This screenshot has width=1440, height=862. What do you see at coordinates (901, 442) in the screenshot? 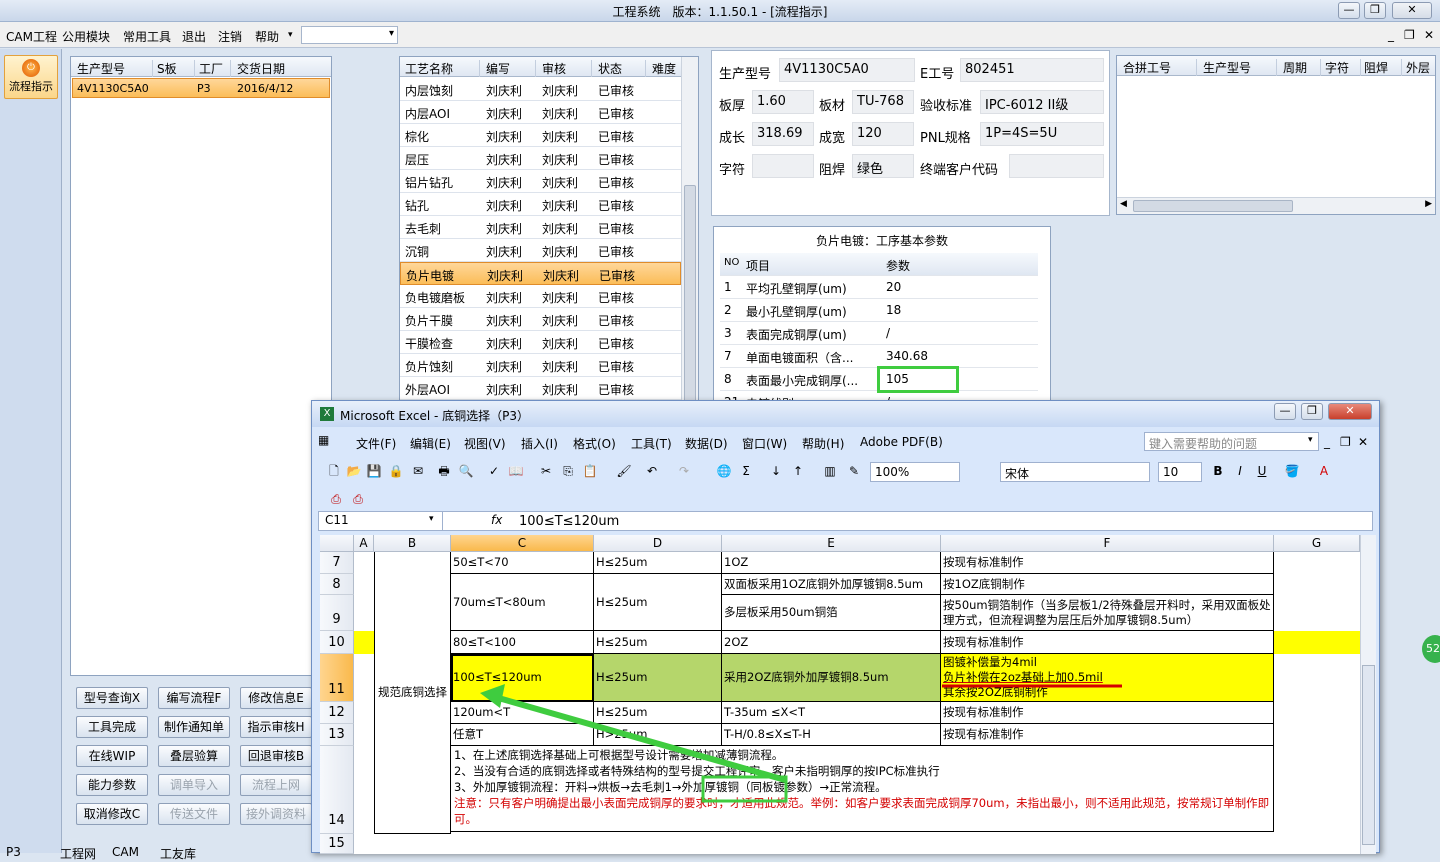
I see `excel-menu-adobe: Adobe PDF(B)` at bounding box center [901, 442].